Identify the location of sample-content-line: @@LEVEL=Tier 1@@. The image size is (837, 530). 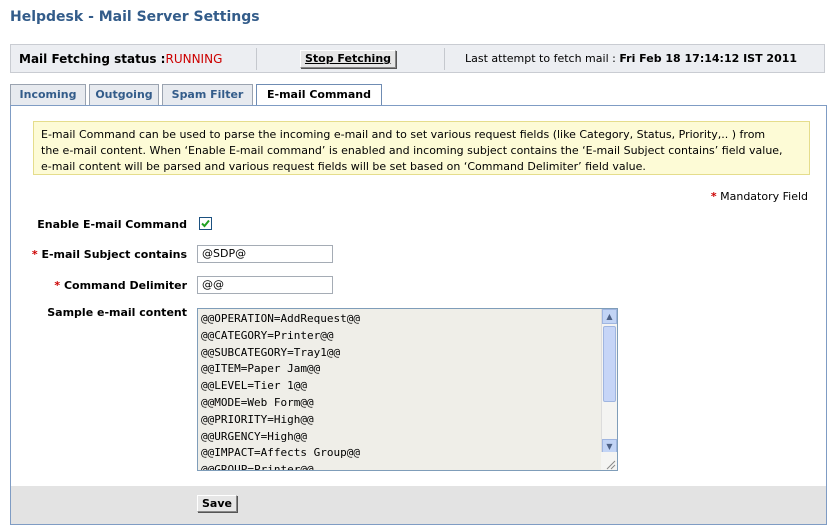
(254, 386).